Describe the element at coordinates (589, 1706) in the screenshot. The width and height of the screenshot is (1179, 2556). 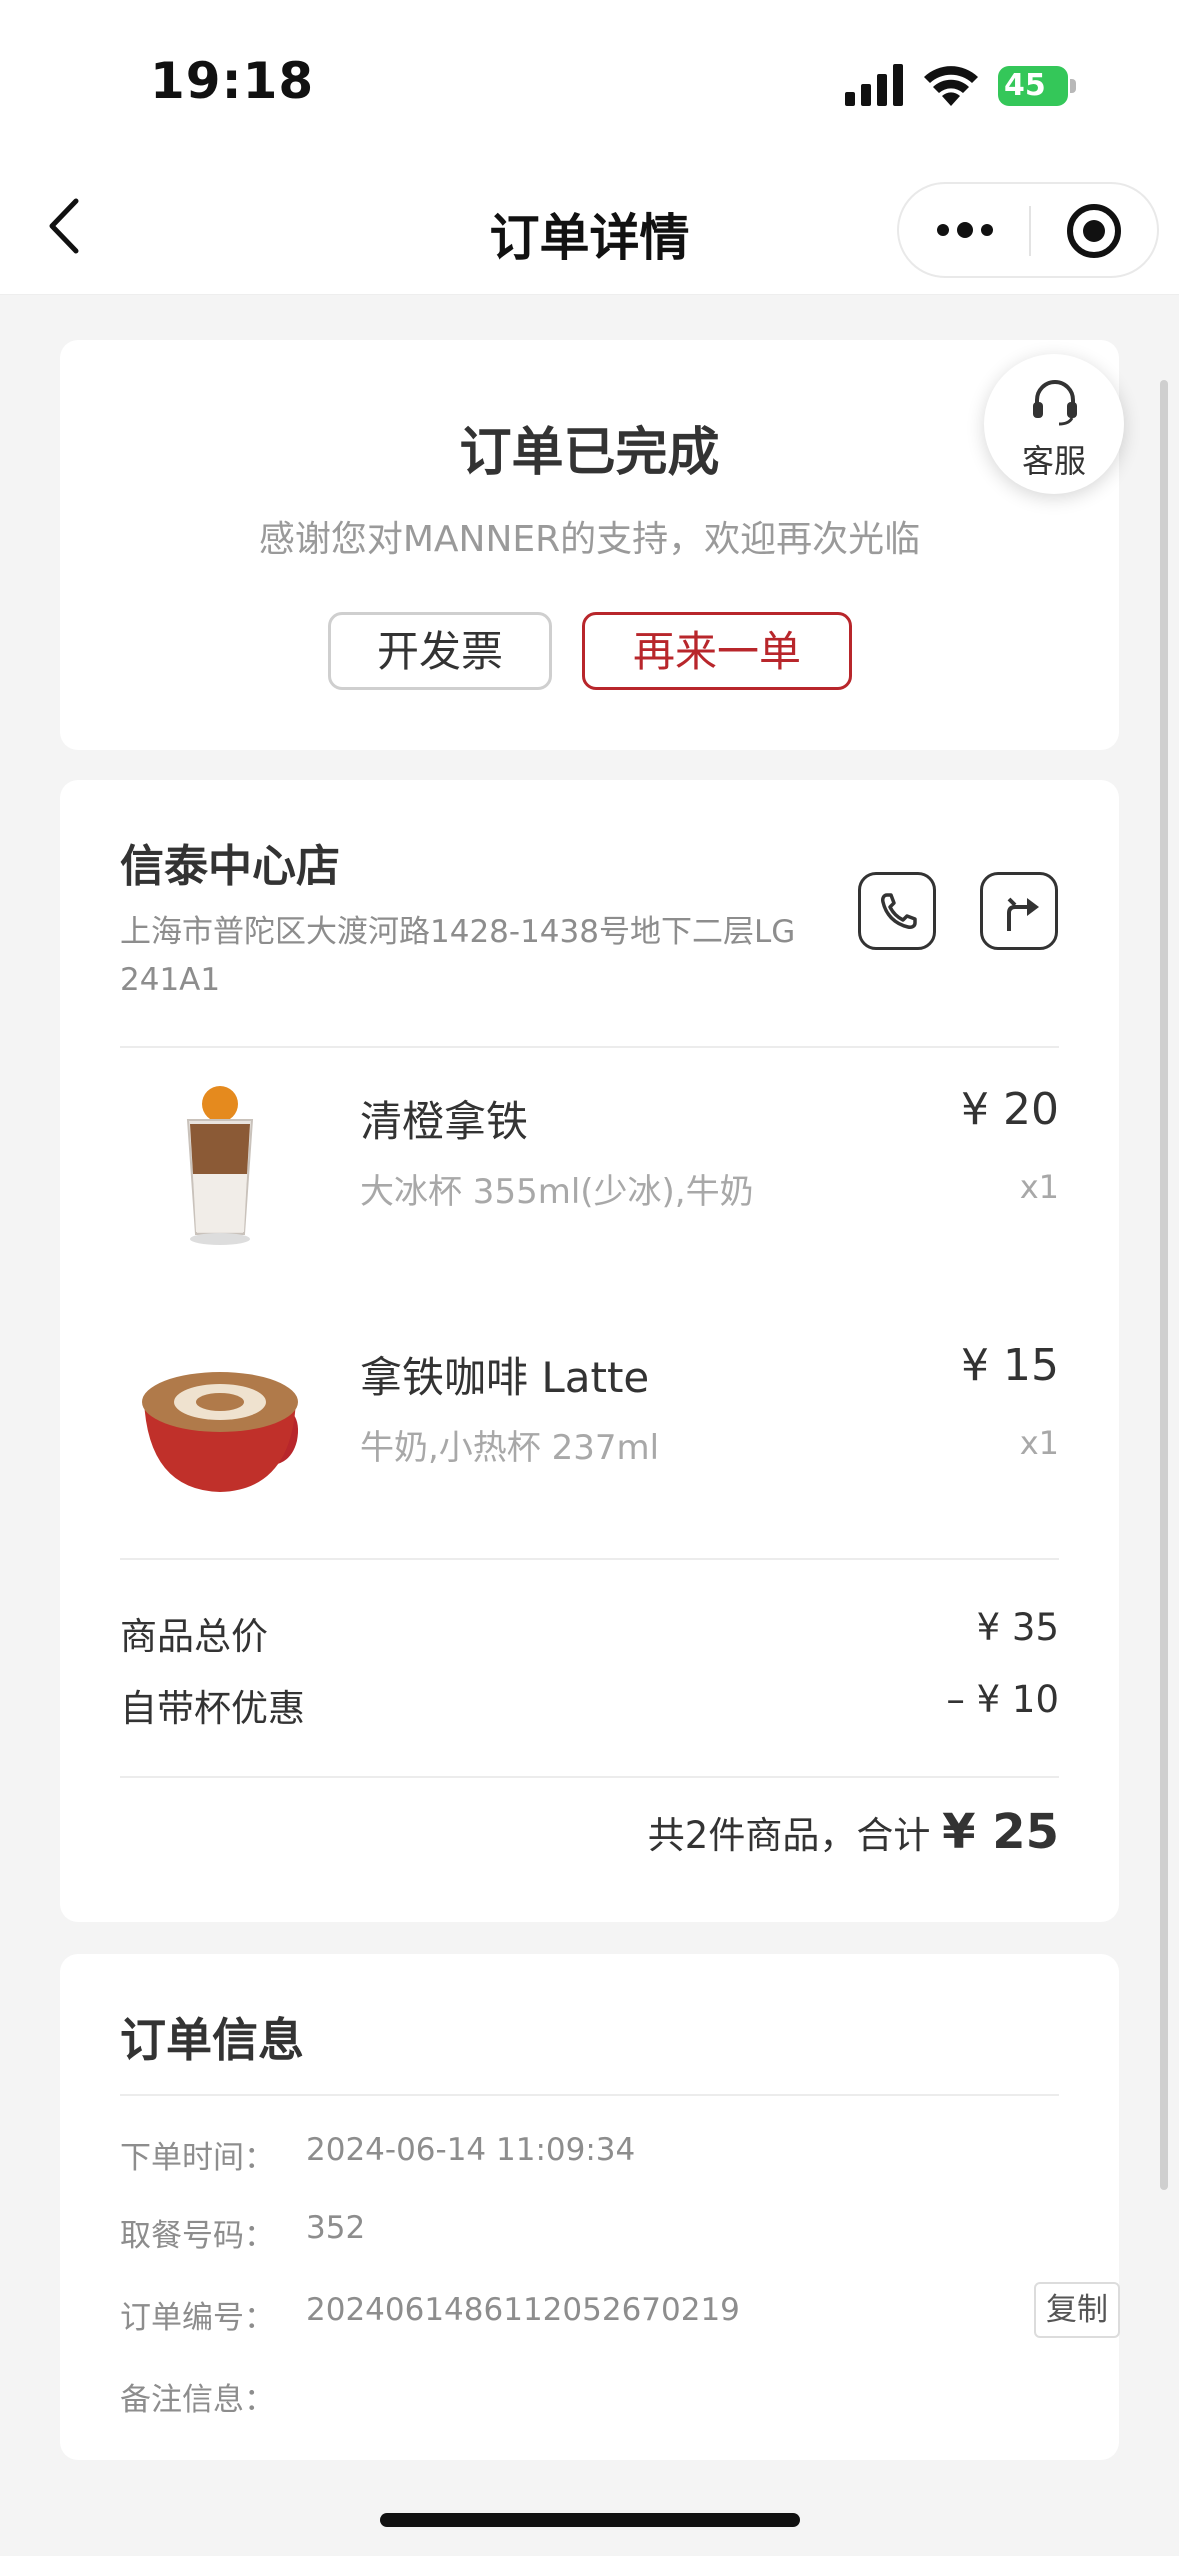
I see `discount-row: 自带杯优惠 – ¥ 10` at that location.